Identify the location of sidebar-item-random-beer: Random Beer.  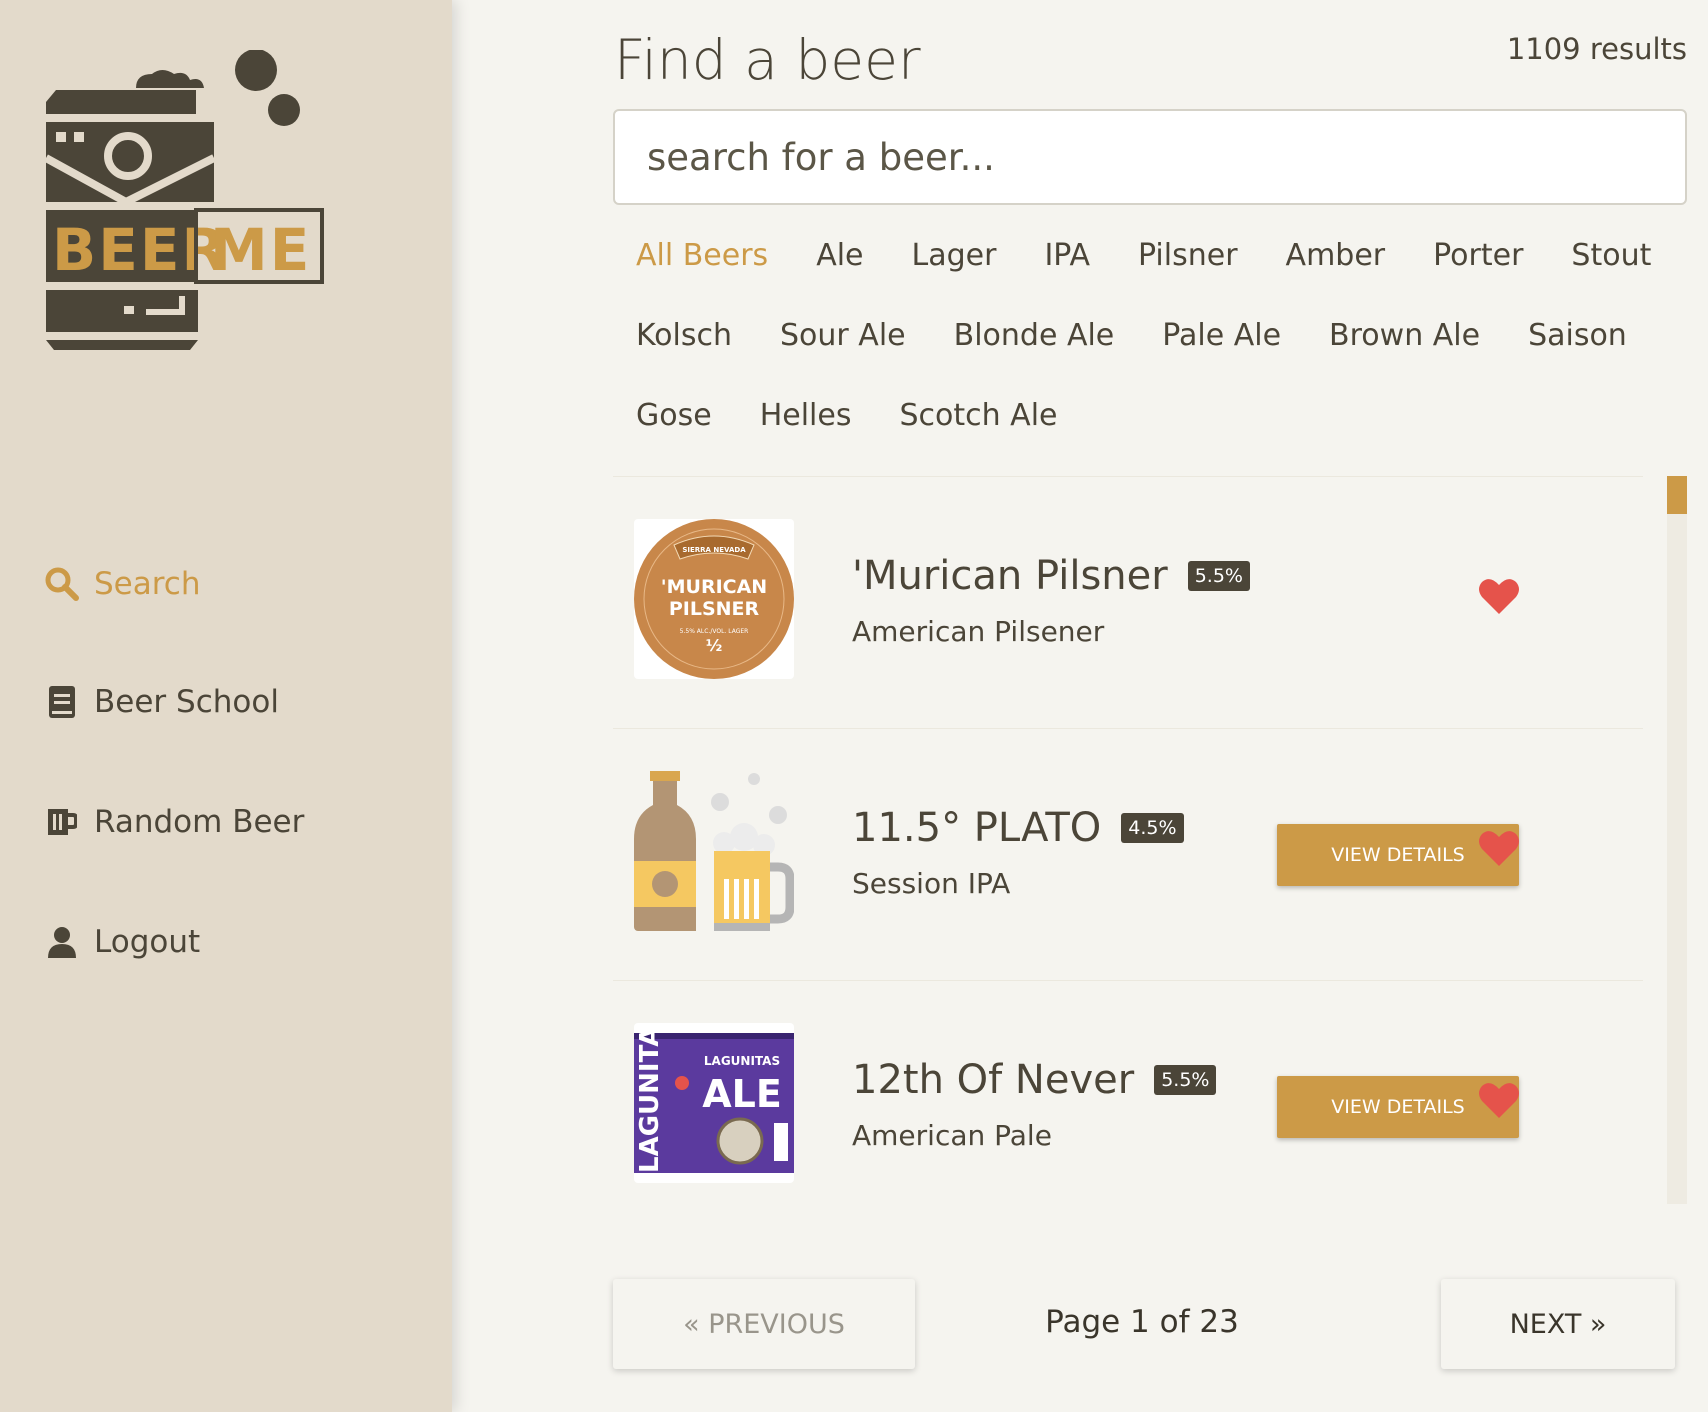
(174, 822).